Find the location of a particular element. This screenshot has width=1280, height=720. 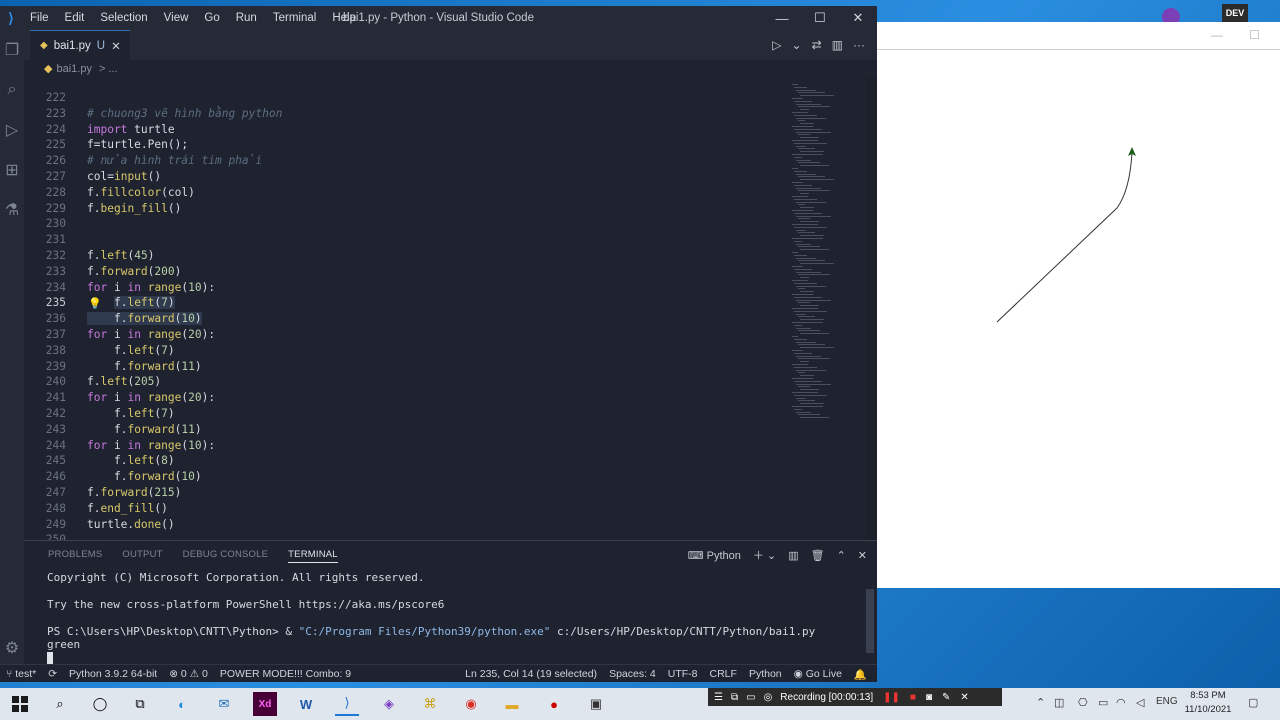

code-line: 243 f.forward(11) is located at coordinates (394, 430).